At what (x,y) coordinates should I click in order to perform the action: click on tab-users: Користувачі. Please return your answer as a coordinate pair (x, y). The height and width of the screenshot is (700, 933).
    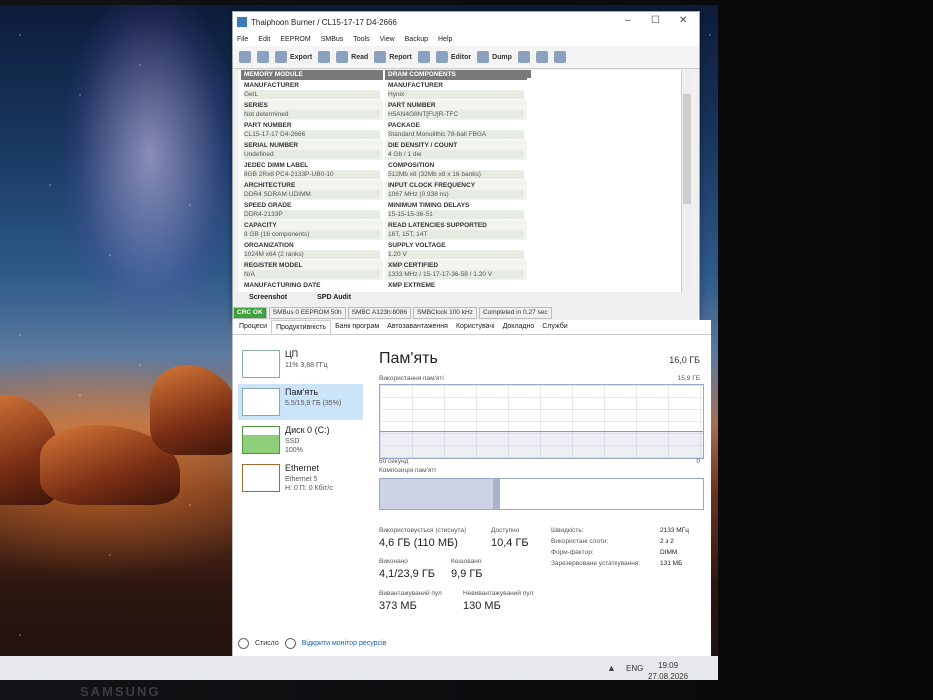
    Looking at the image, I should click on (475, 327).